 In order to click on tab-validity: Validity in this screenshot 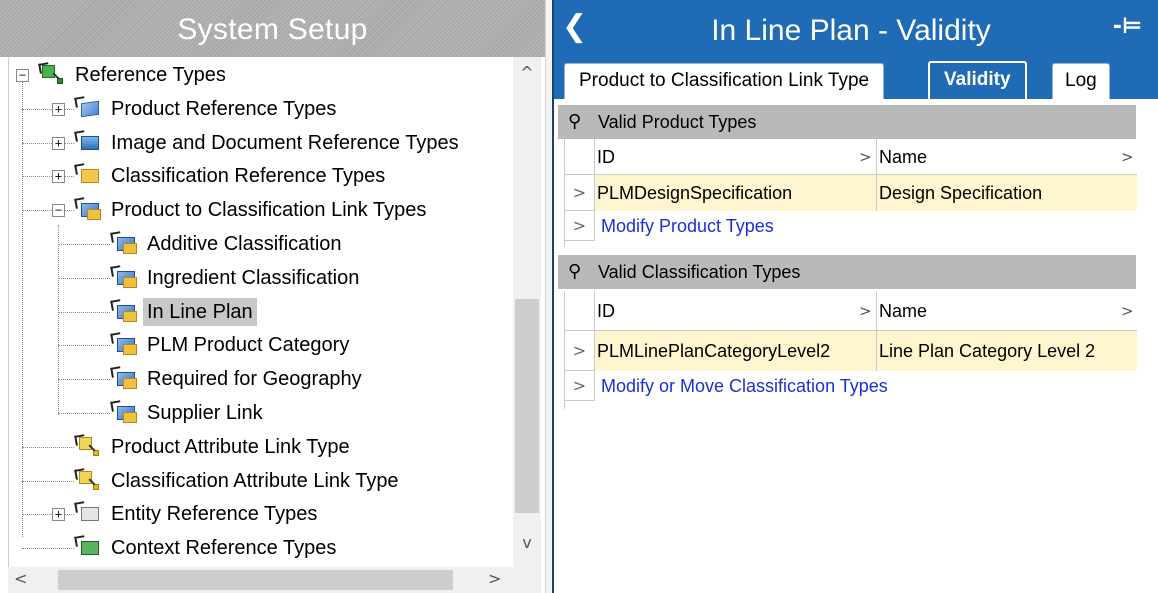, I will do `click(977, 80)`.